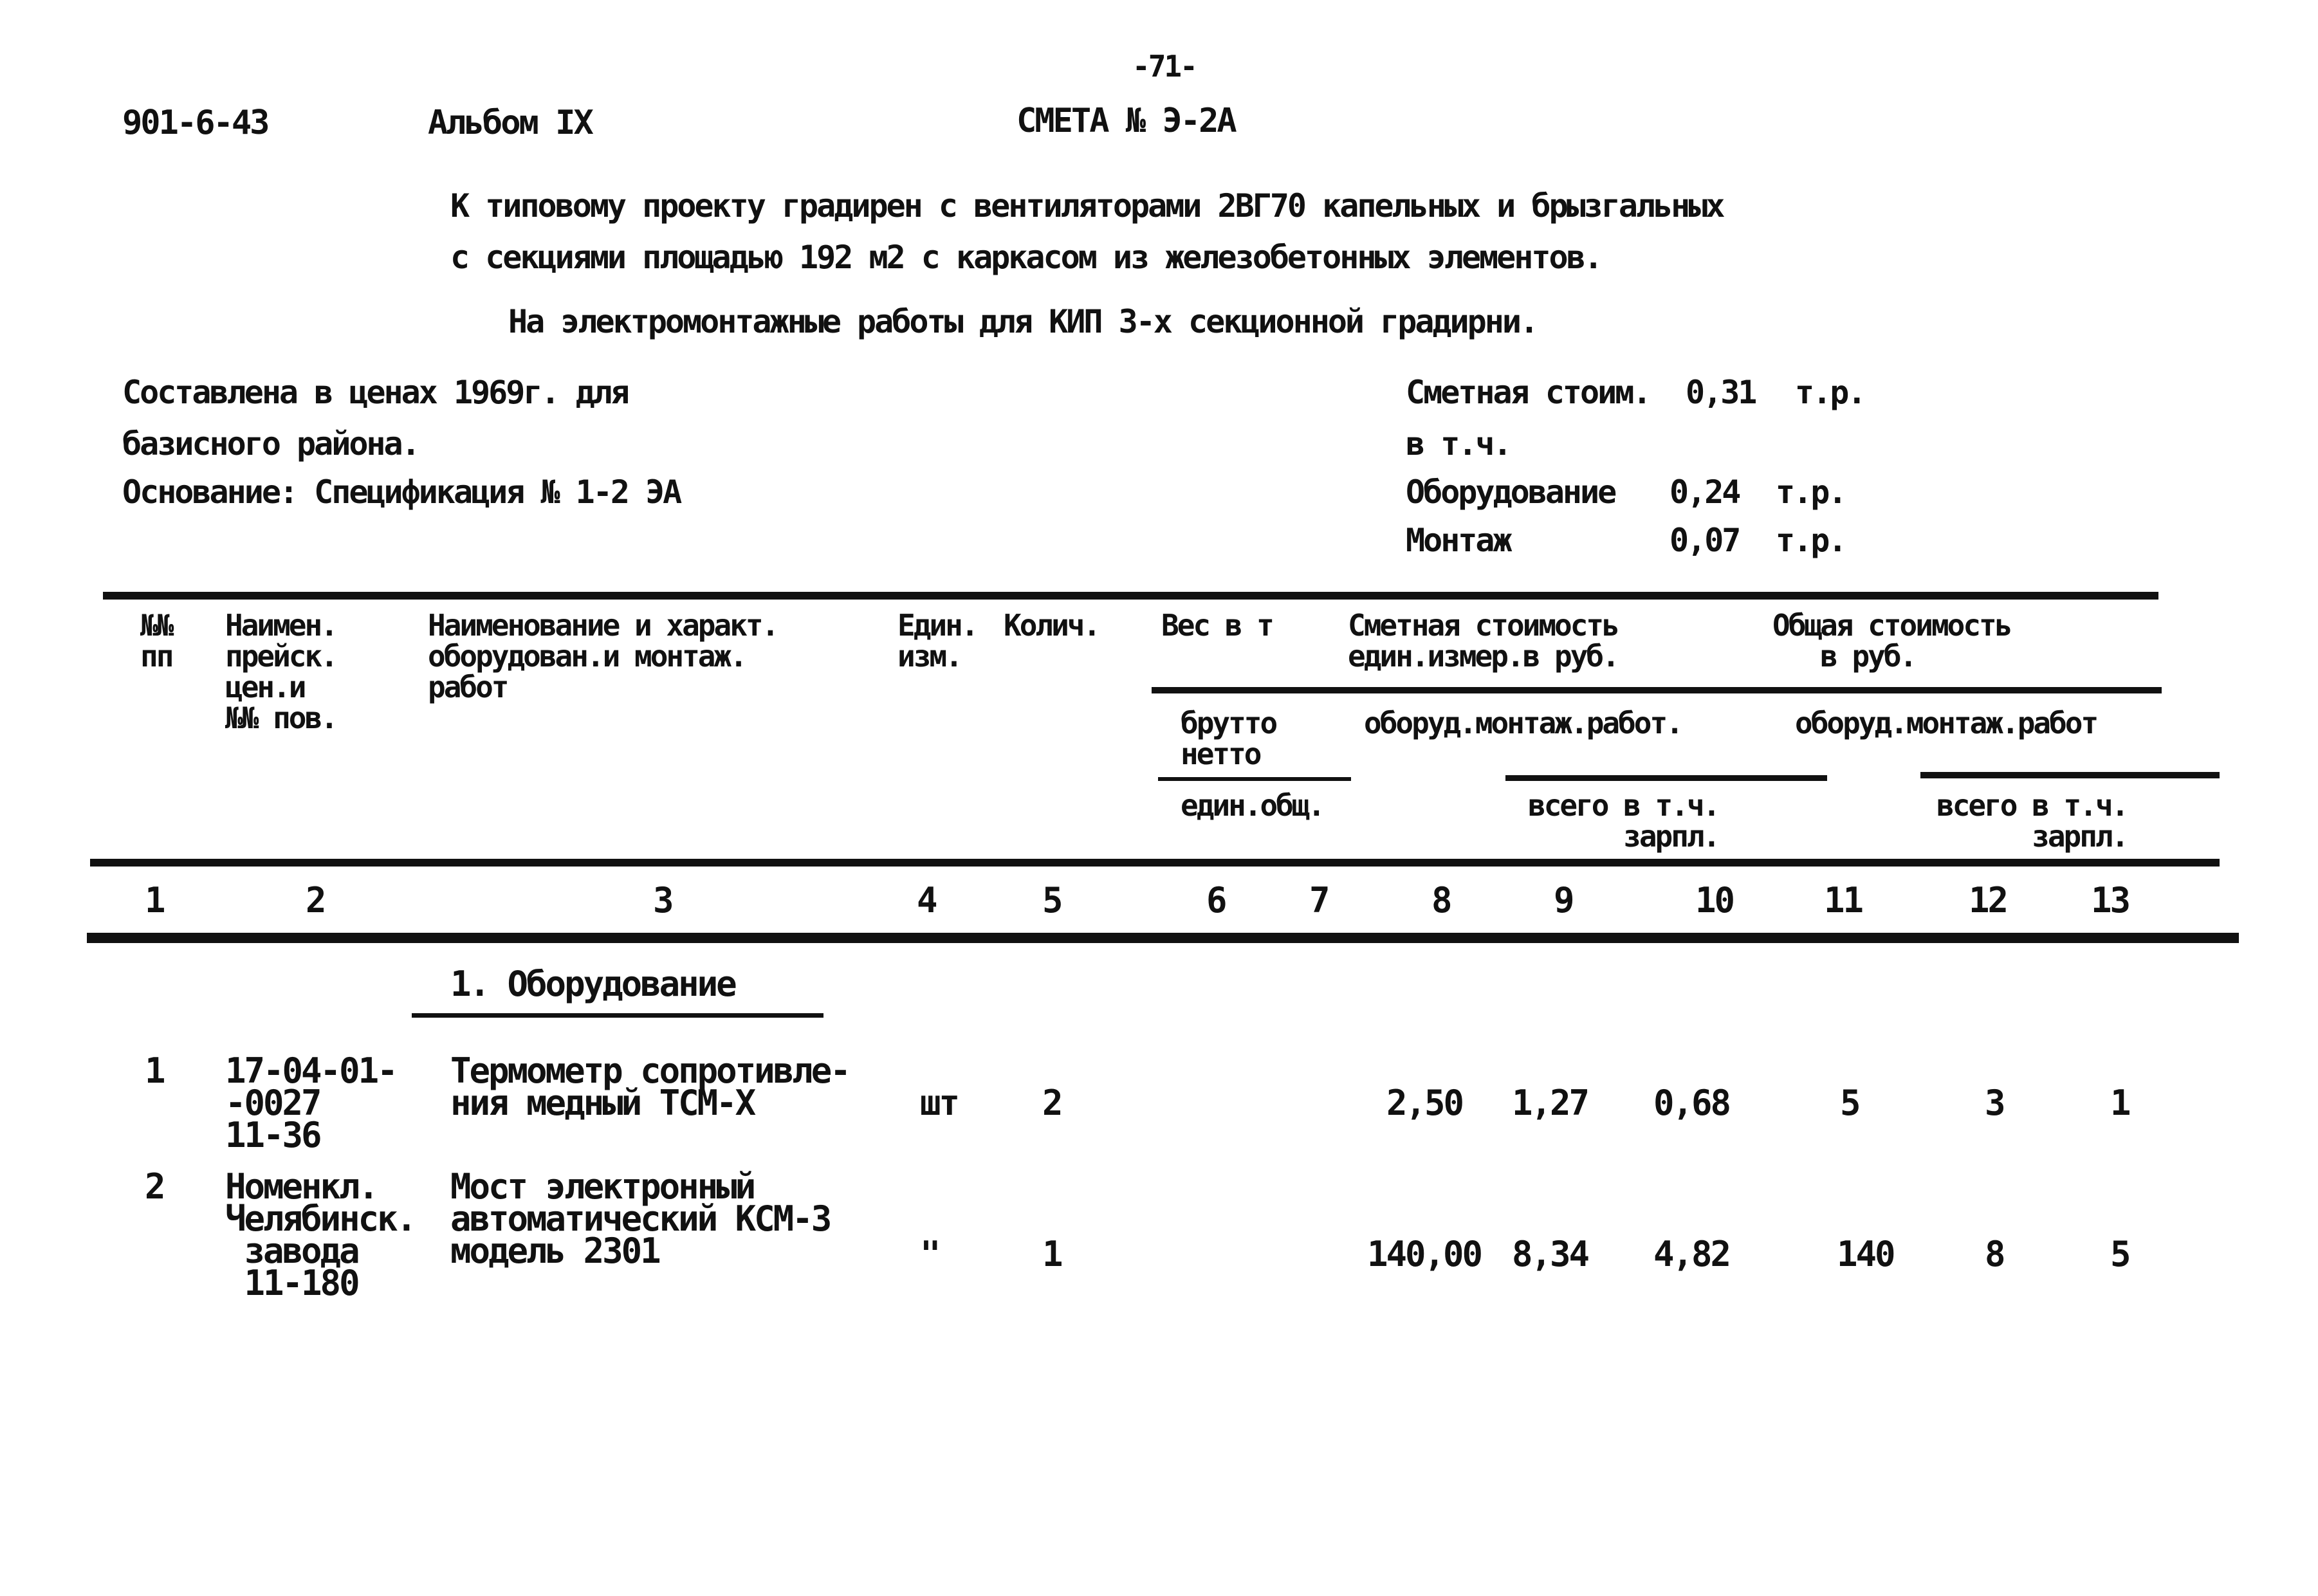  I want to click on row-unit-equipment-cost: 140,00, so click(1425, 1254).